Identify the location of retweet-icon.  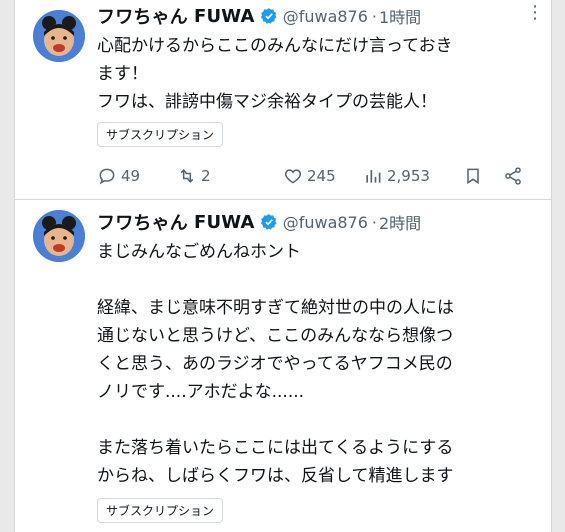
(187, 176).